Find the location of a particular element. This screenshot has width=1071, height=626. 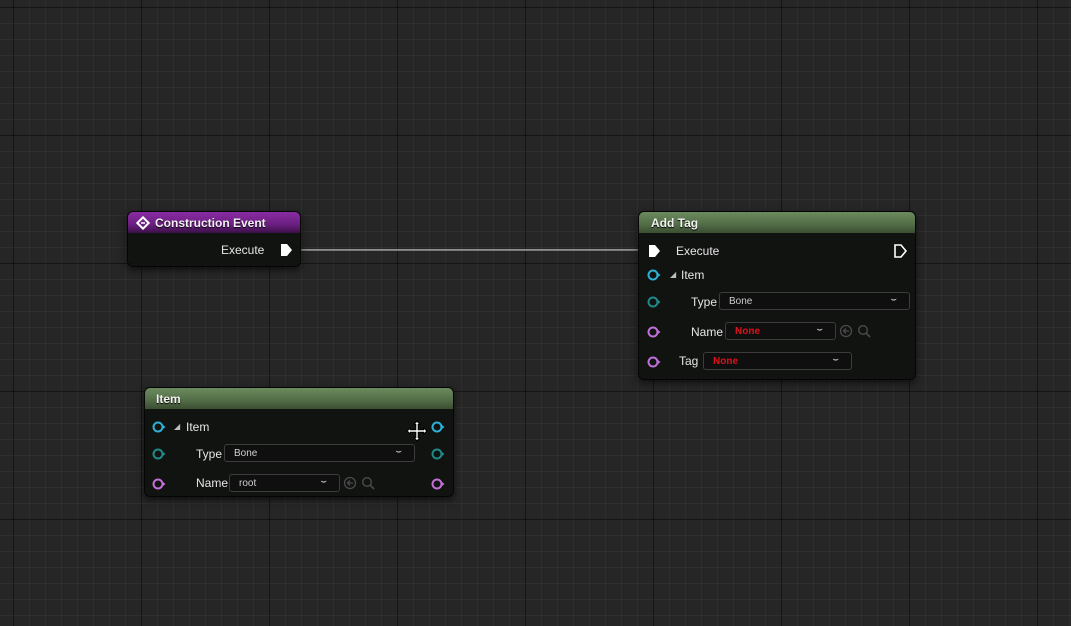

item-node-type-value: Bone is located at coordinates (246, 453).